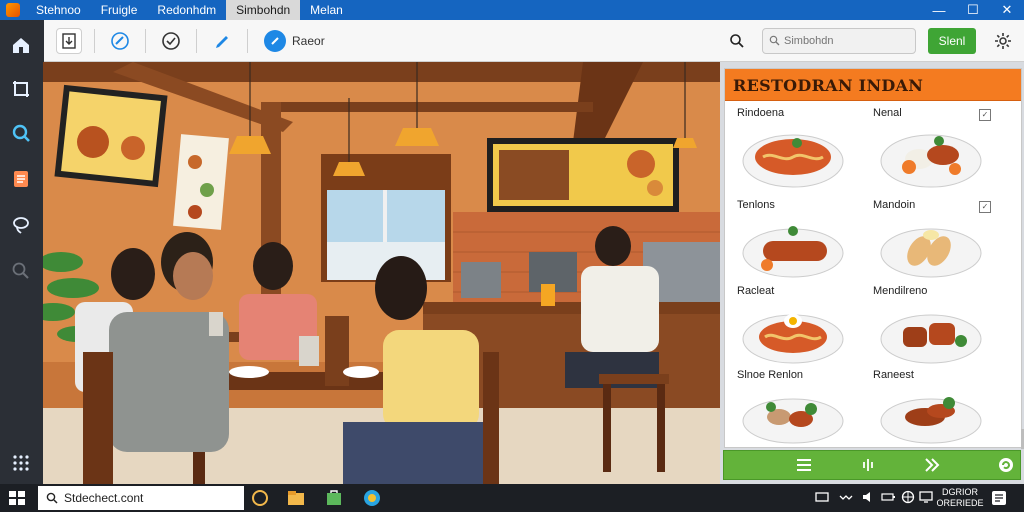  I want to click on raster-button: Raeor, so click(294, 40).